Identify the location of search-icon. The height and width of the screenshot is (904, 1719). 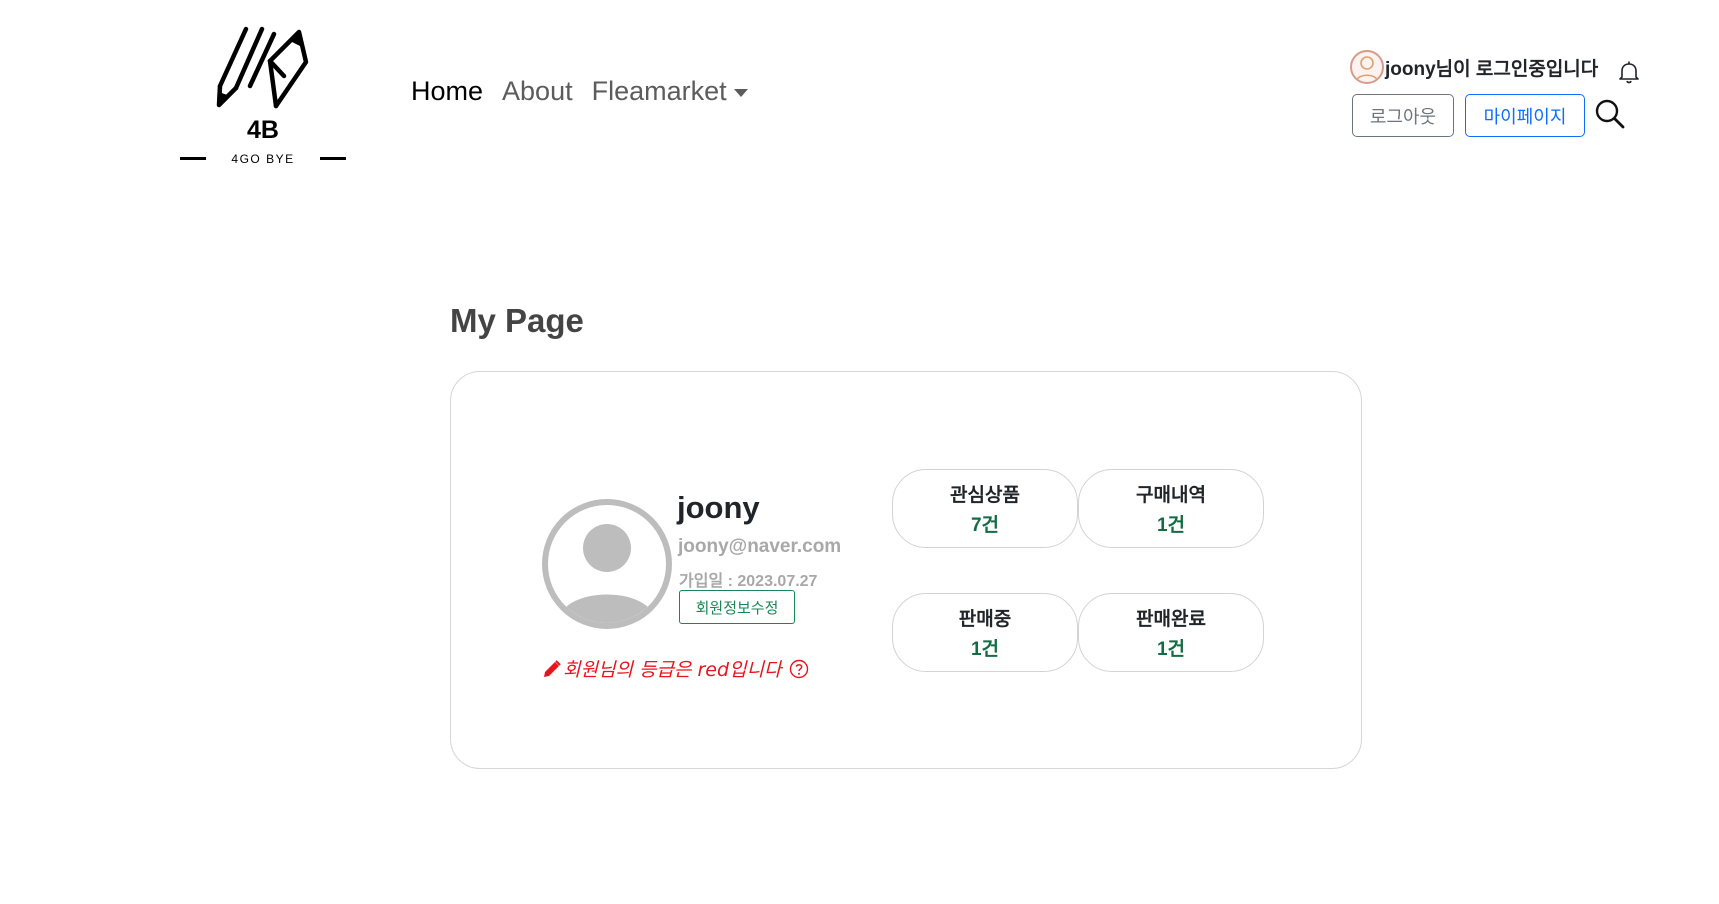
(1610, 116).